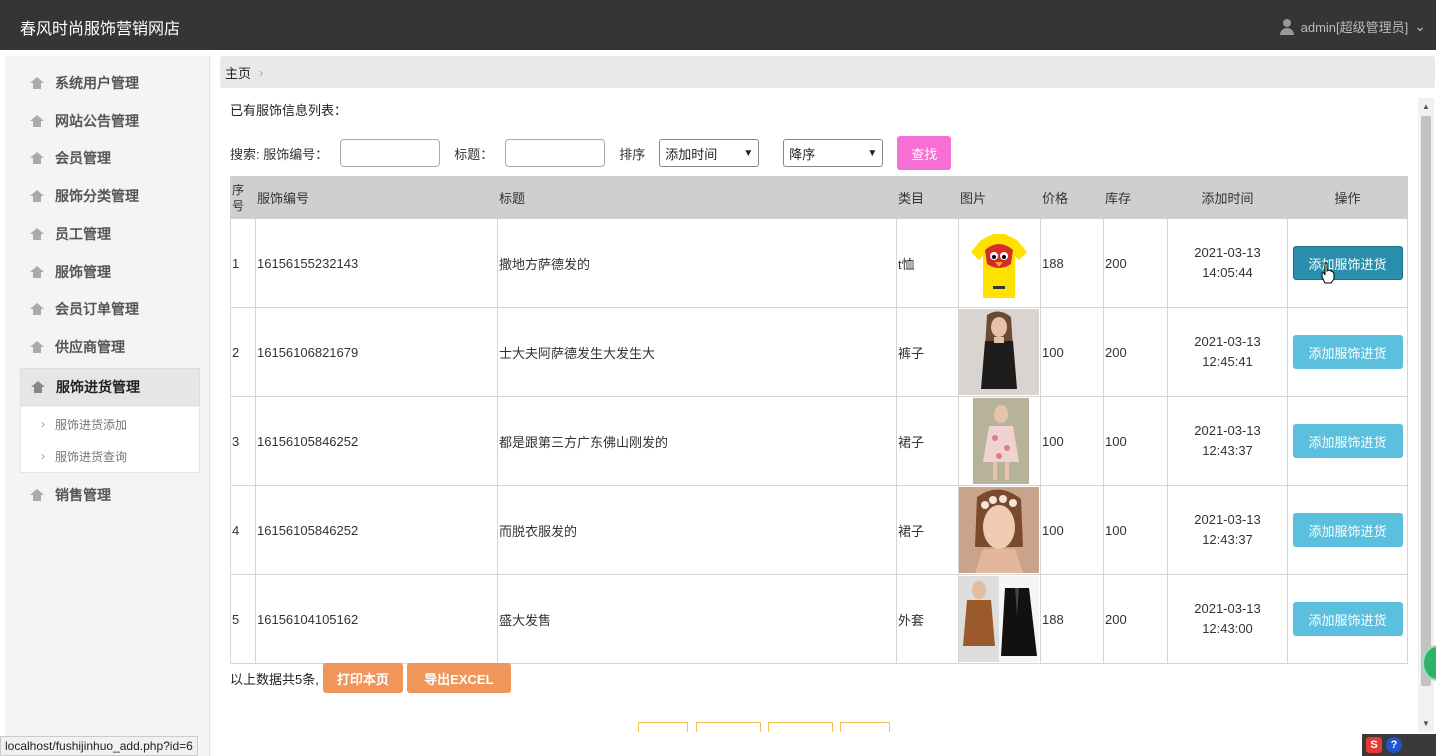 This screenshot has width=1436, height=756. I want to click on scroll-down-icon: ▼, so click(1426, 723).